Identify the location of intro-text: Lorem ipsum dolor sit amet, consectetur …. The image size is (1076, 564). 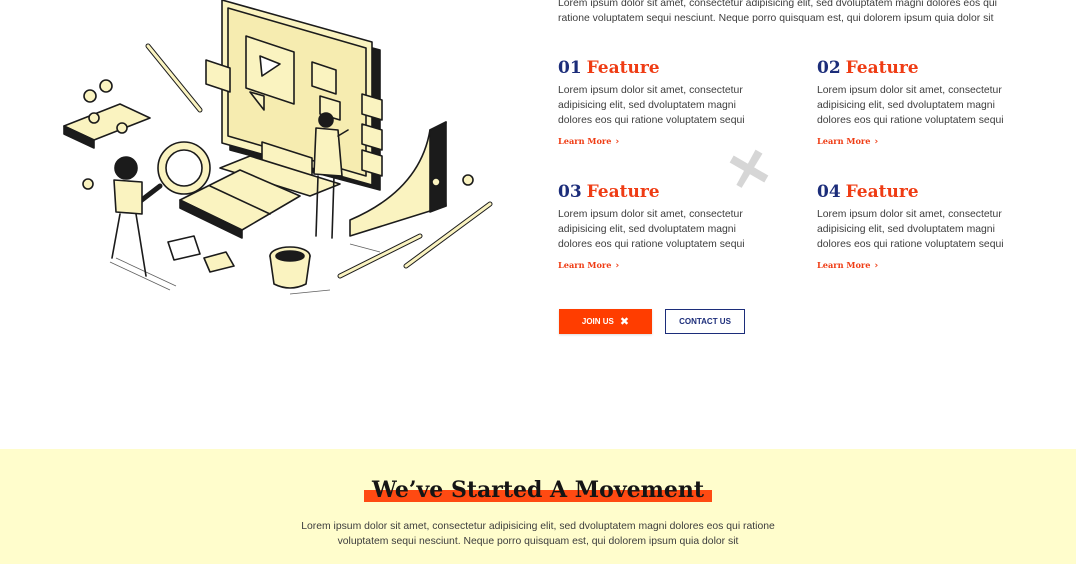
(777, 12).